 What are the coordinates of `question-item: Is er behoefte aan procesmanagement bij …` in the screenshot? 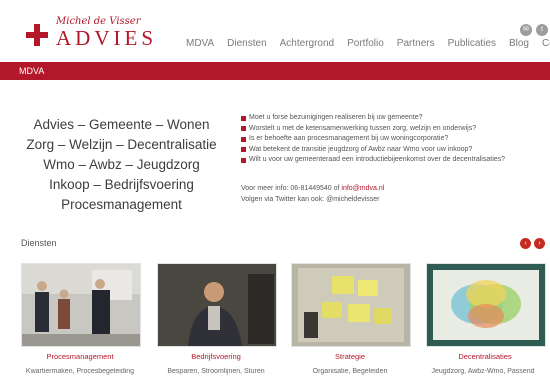 It's located at (373, 139).